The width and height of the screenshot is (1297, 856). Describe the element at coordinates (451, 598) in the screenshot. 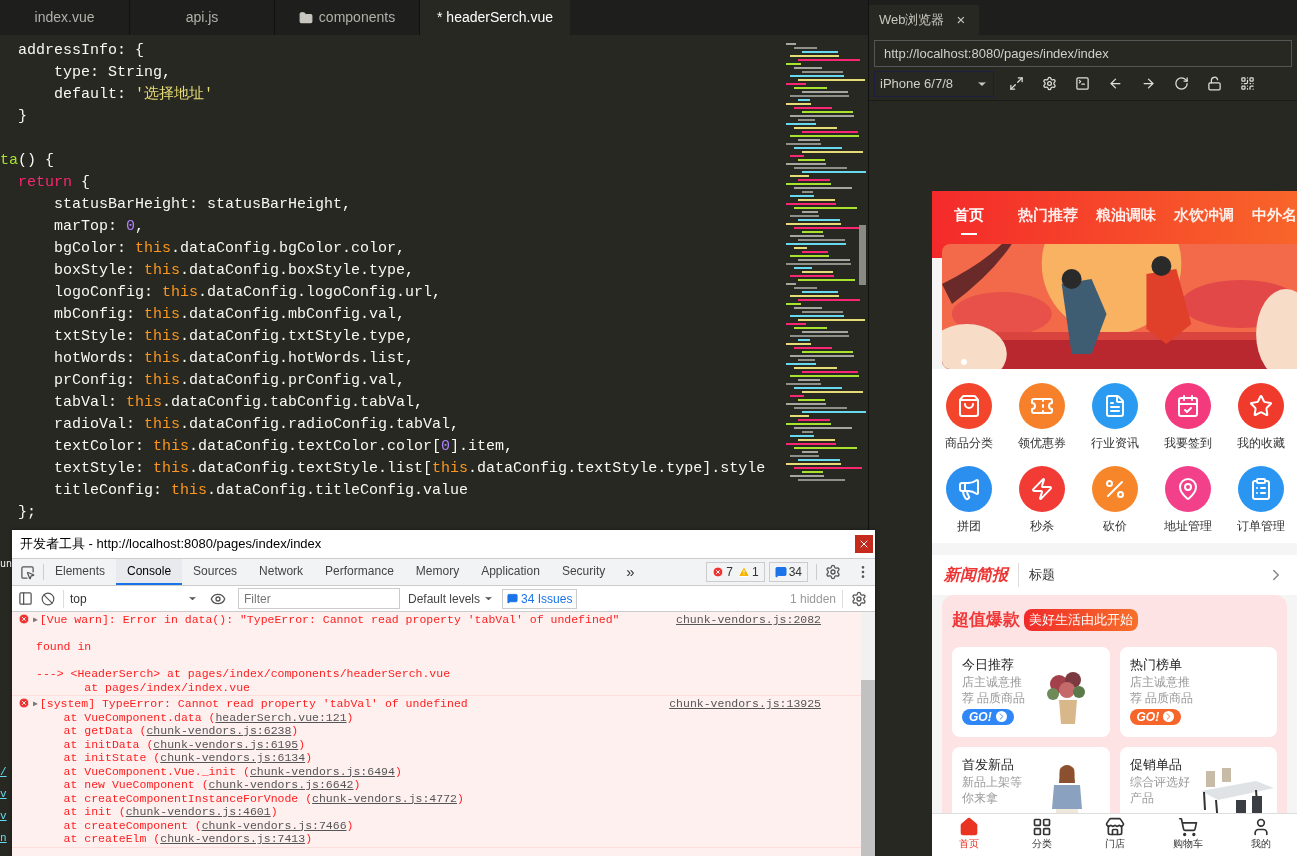

I see `levels-dropdown: Default levels` at that location.